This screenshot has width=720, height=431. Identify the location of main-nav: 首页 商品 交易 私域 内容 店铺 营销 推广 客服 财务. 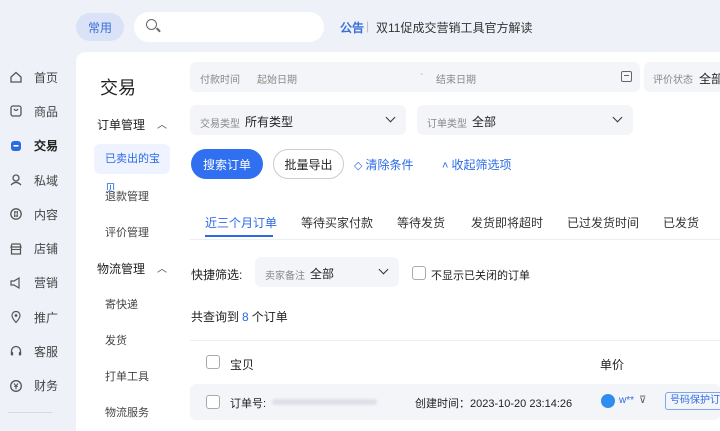
(38, 231).